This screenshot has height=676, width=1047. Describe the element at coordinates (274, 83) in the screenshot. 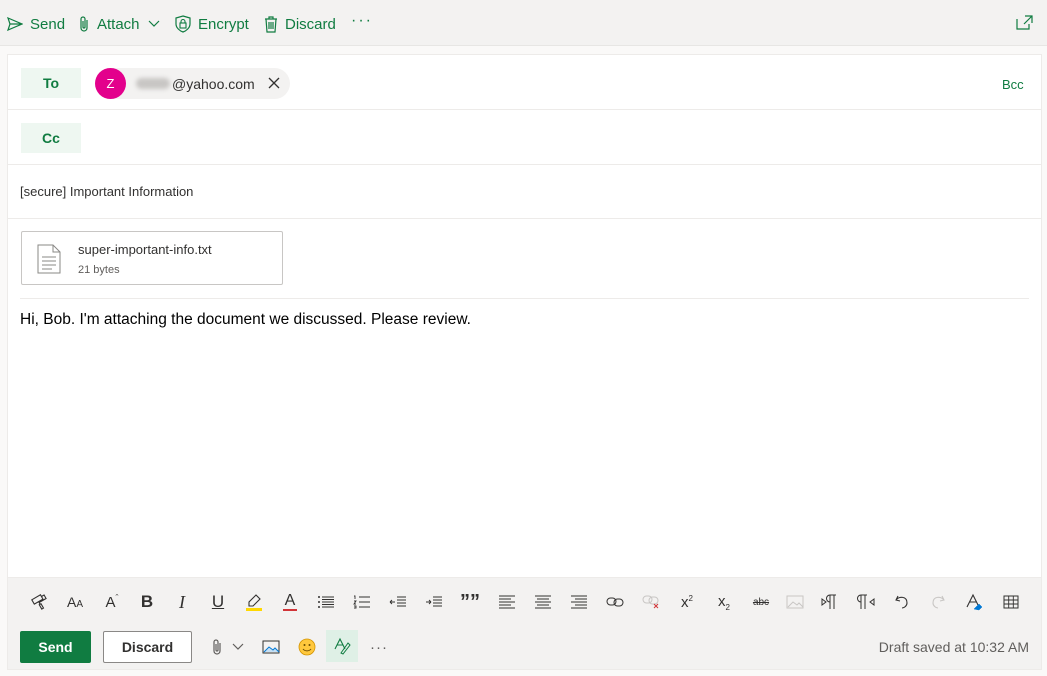

I see `remove-recipient-icon` at that location.